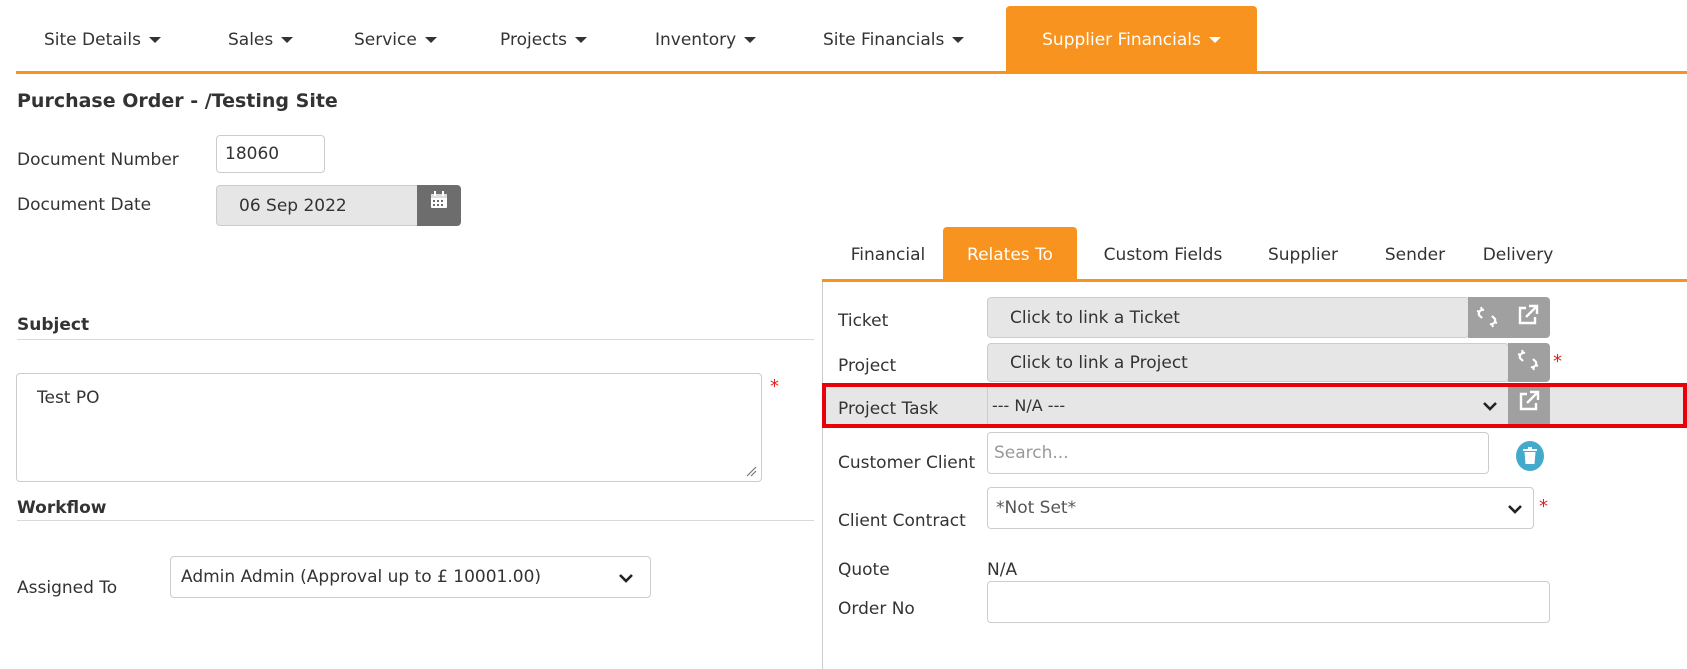 The height and width of the screenshot is (669, 1687). I want to click on nav-label: Inventory, so click(696, 40).